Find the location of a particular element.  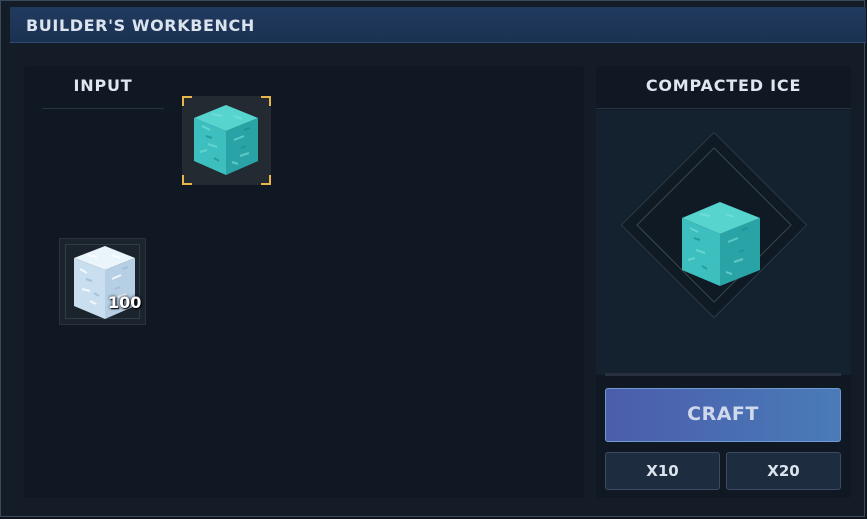

craft-x20-button: X20 is located at coordinates (783, 471).